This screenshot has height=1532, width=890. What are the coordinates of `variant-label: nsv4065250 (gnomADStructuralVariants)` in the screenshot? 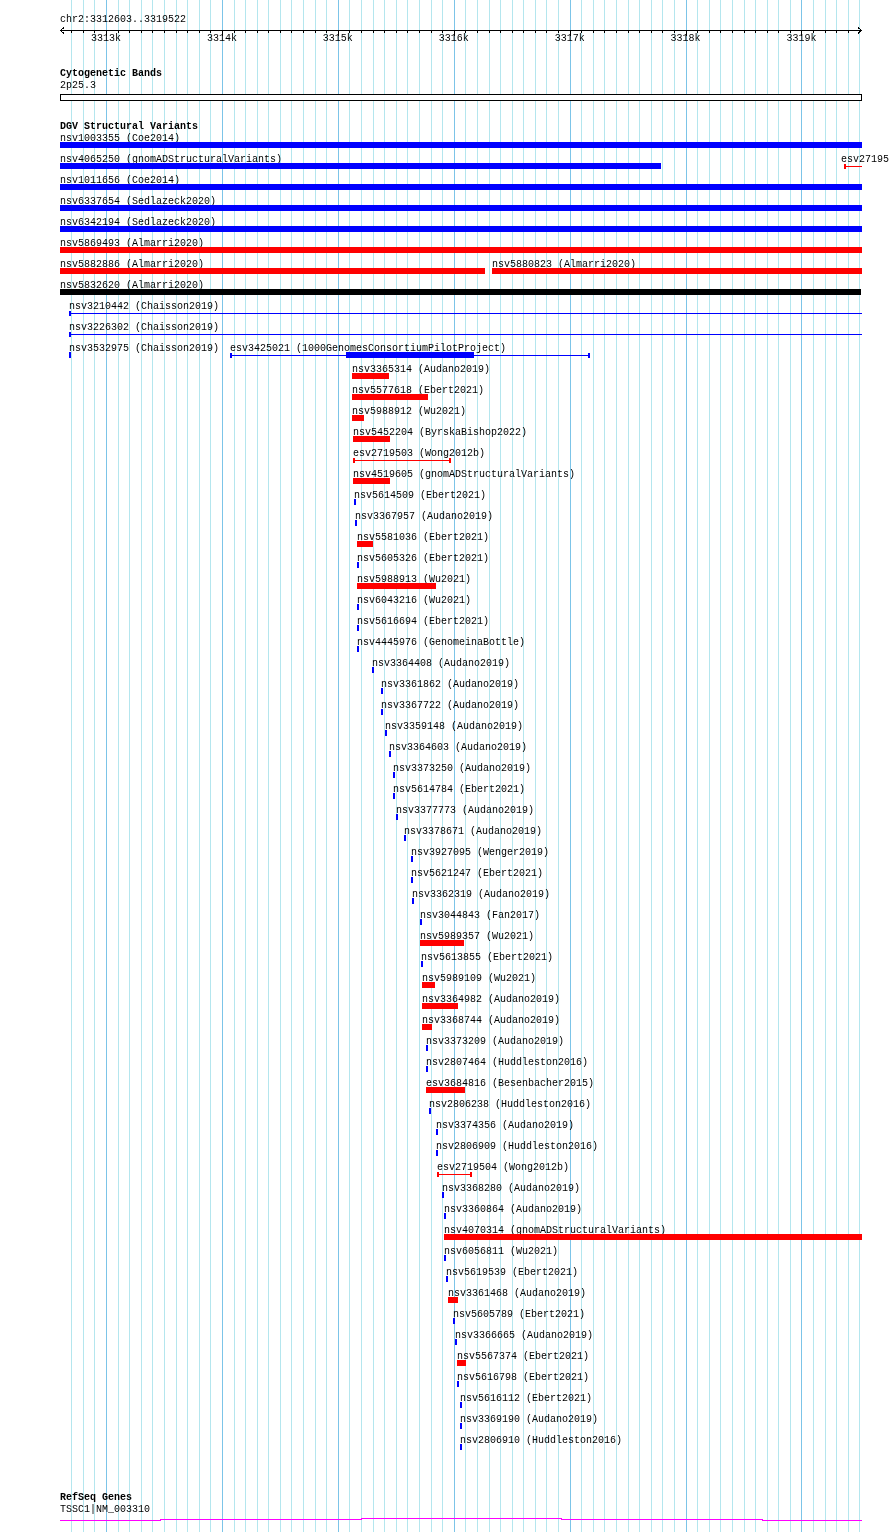 It's located at (171, 160).